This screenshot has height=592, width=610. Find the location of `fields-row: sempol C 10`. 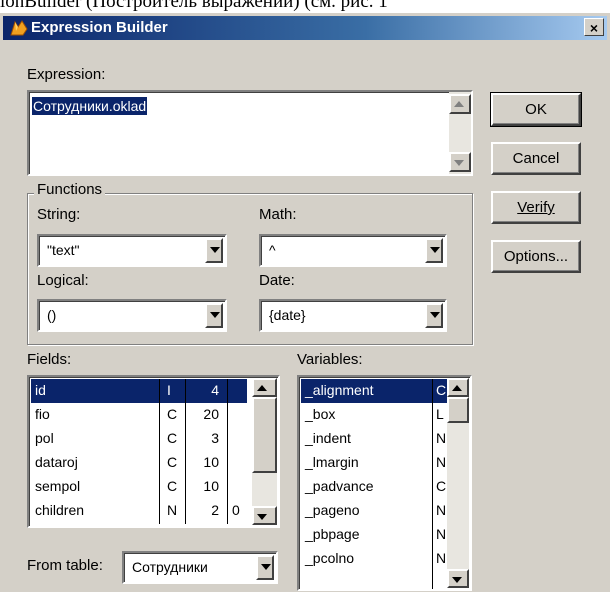

fields-row: sempol C 10 is located at coordinates (139, 487).